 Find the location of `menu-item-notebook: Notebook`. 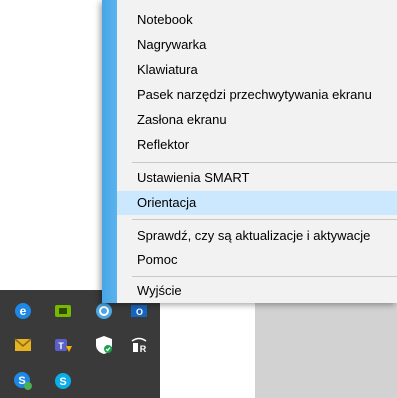

menu-item-notebook: Notebook is located at coordinates (257, 20).